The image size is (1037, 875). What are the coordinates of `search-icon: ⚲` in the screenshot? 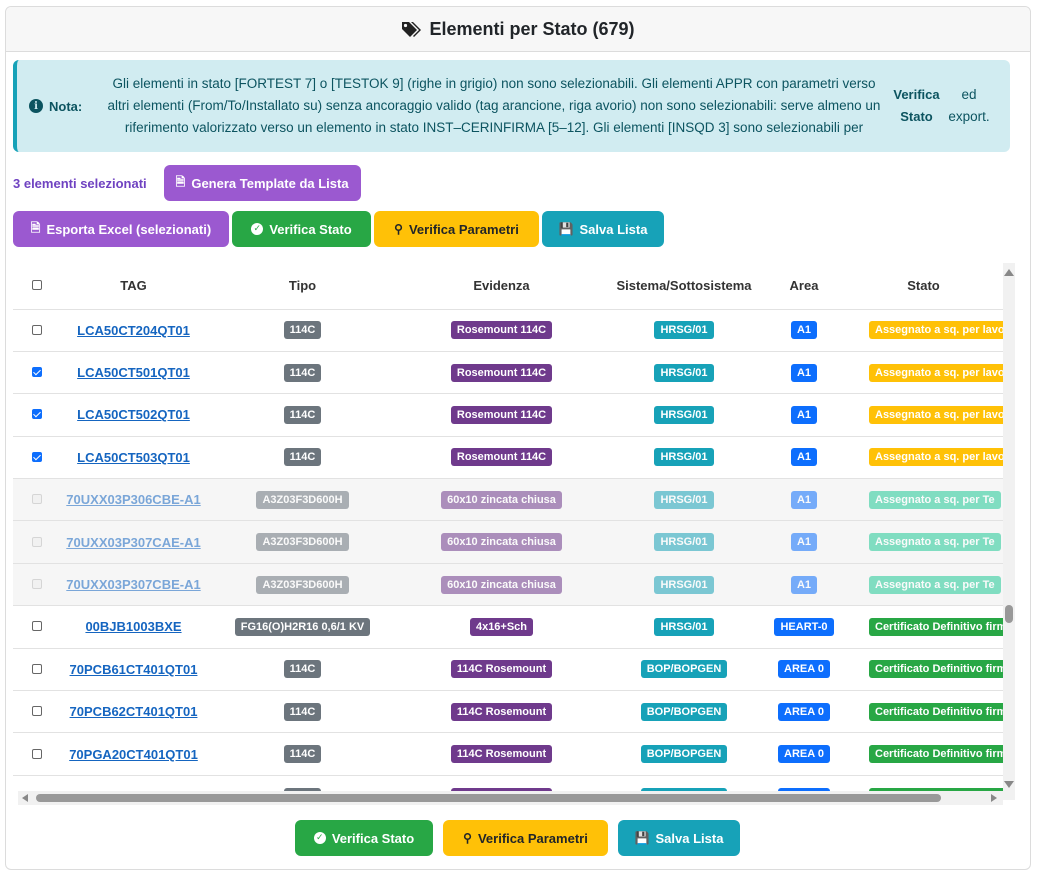 It's located at (467, 838).